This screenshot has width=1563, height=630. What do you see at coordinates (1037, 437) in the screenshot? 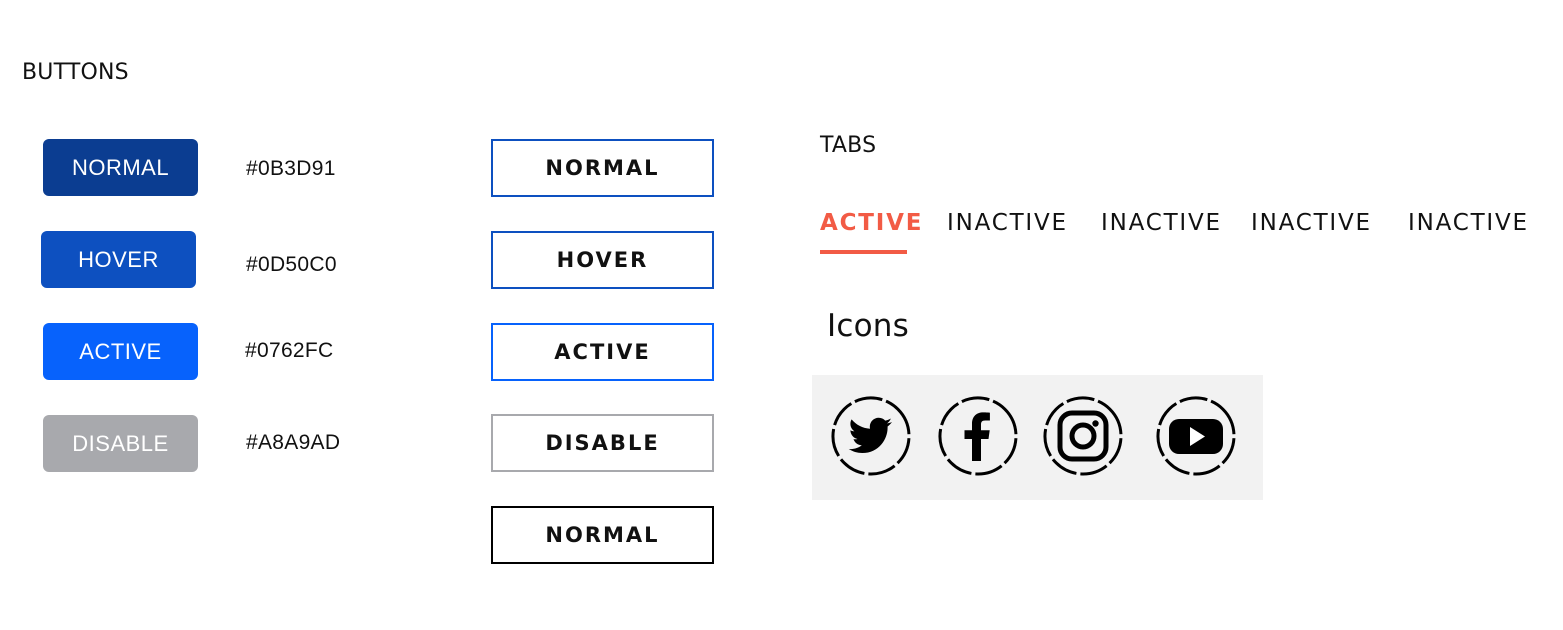
I see `icons-panel` at bounding box center [1037, 437].